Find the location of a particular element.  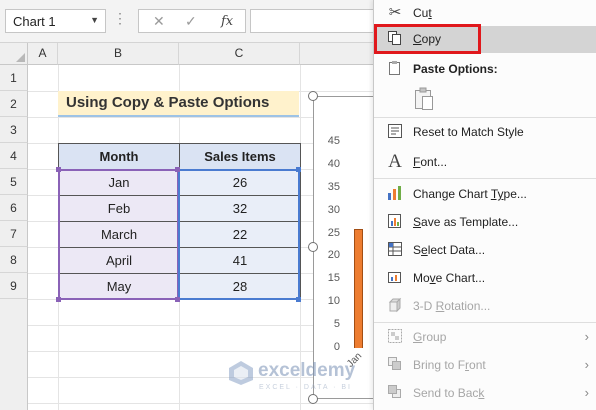

group-icon is located at coordinates (395, 337).